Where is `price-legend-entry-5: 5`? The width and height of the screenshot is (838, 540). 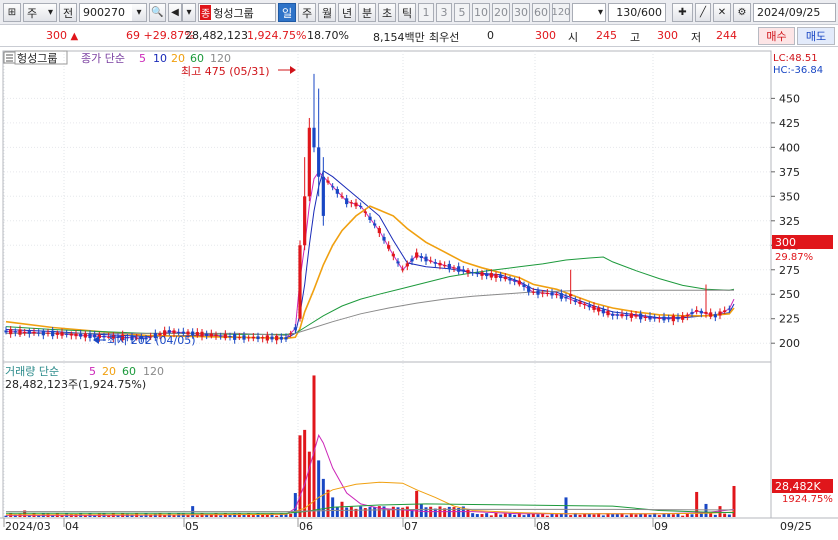
price-legend-entry-5: 5 is located at coordinates (142, 58).